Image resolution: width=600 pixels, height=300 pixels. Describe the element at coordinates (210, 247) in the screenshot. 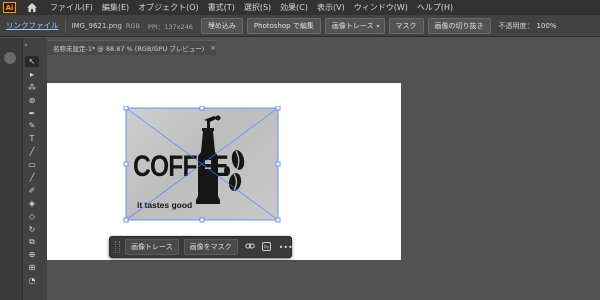

I see `mask-image-button: 画像をマスク` at that location.